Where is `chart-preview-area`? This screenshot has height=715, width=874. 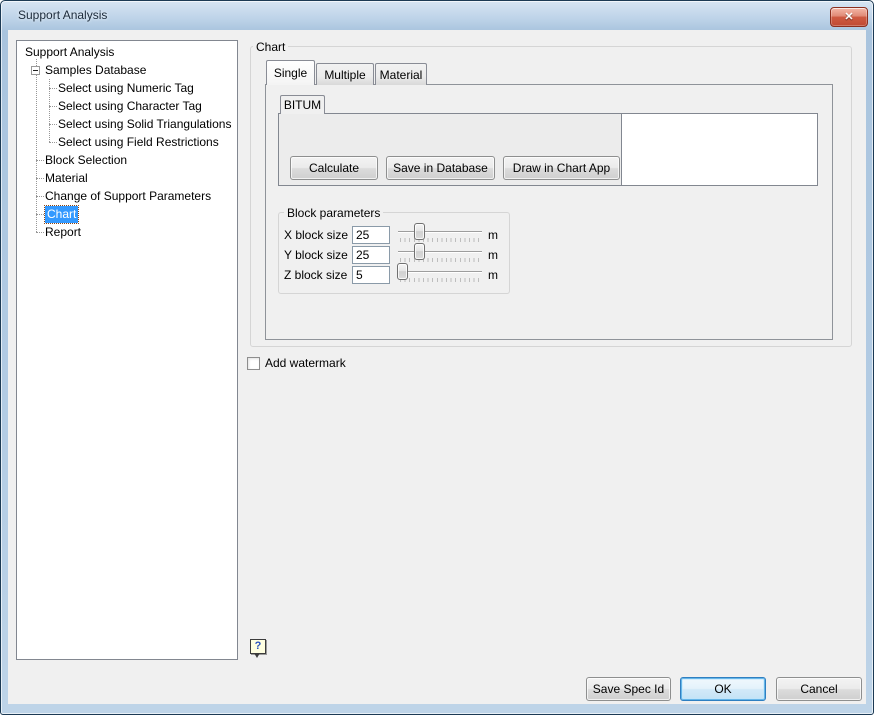
chart-preview-area is located at coordinates (719, 149).